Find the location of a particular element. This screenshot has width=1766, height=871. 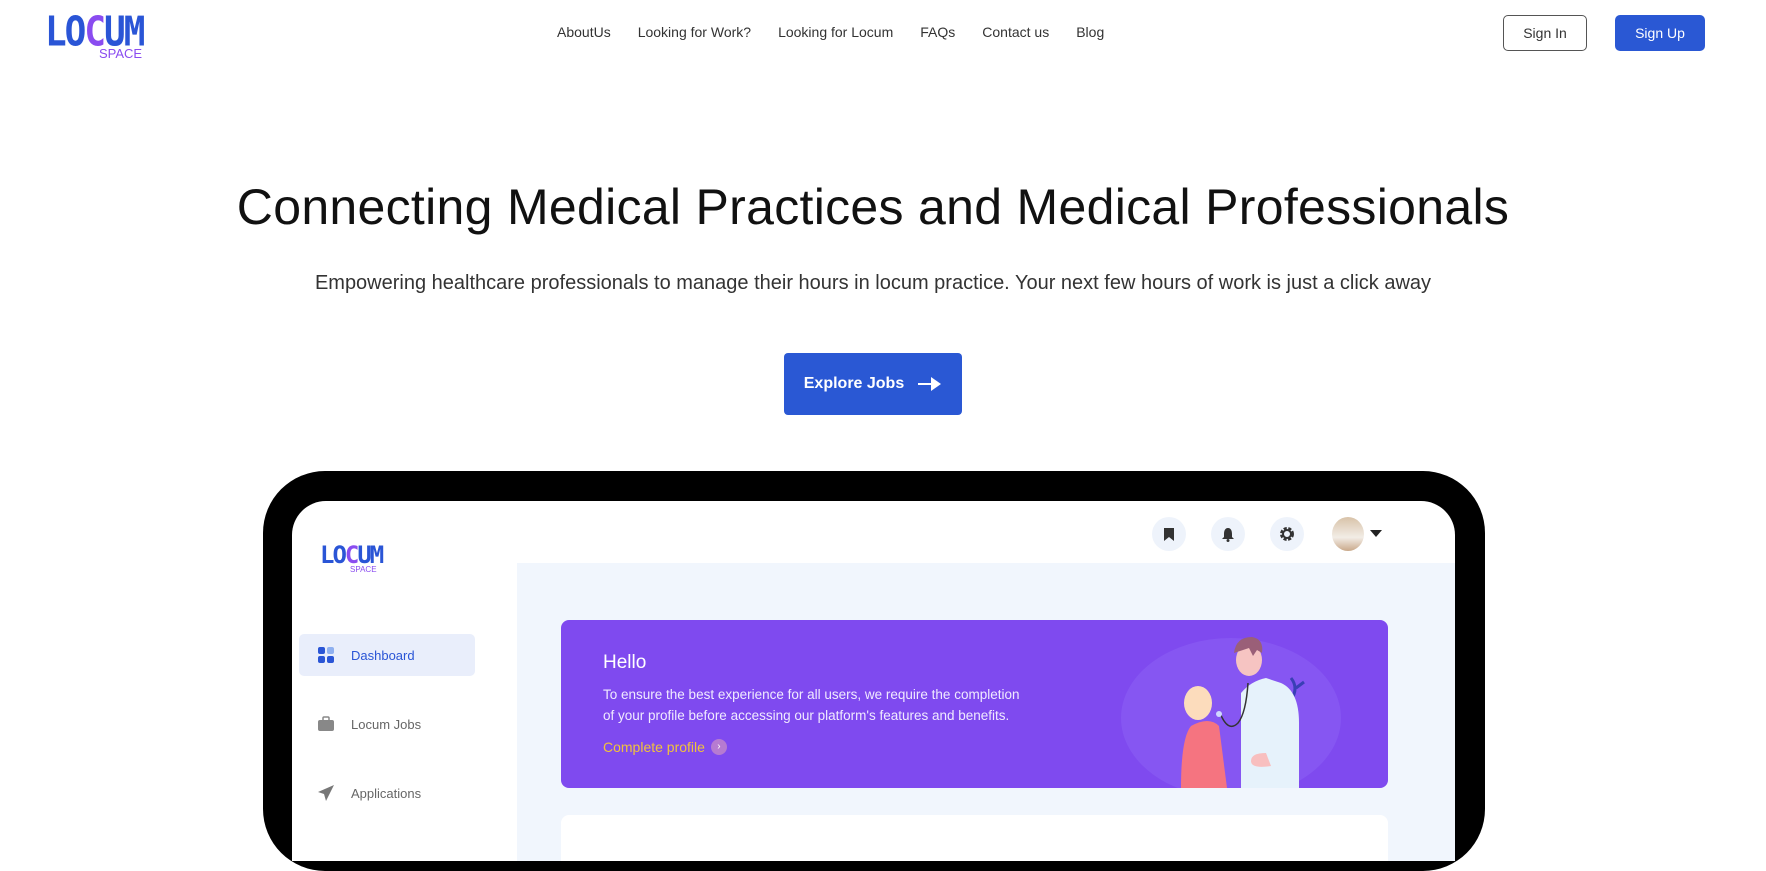

sidebar-label: Dashboard is located at coordinates (383, 655).